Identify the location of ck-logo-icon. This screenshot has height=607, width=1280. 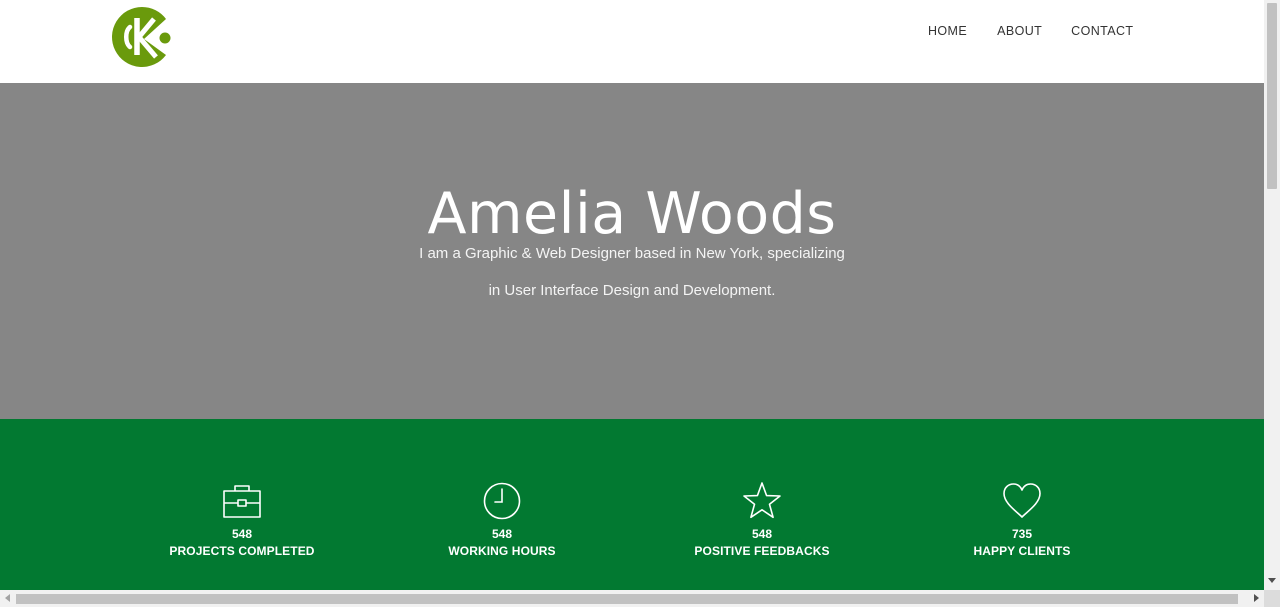
(141, 37).